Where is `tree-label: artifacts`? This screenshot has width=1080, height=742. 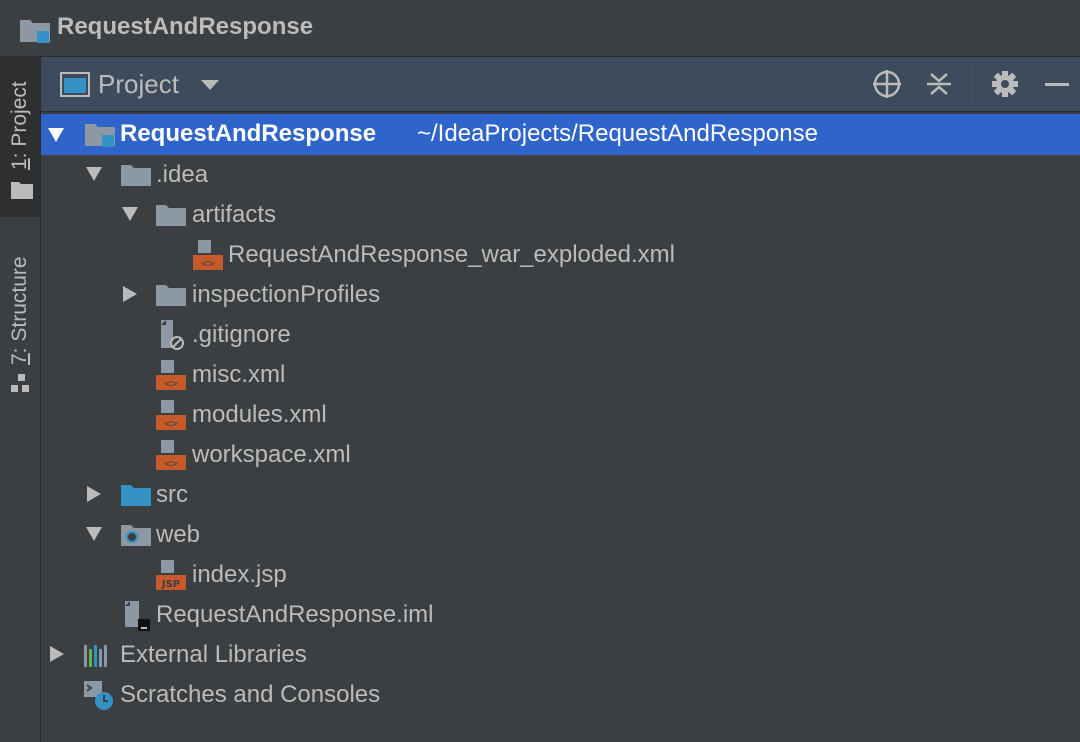 tree-label: artifacts is located at coordinates (234, 214).